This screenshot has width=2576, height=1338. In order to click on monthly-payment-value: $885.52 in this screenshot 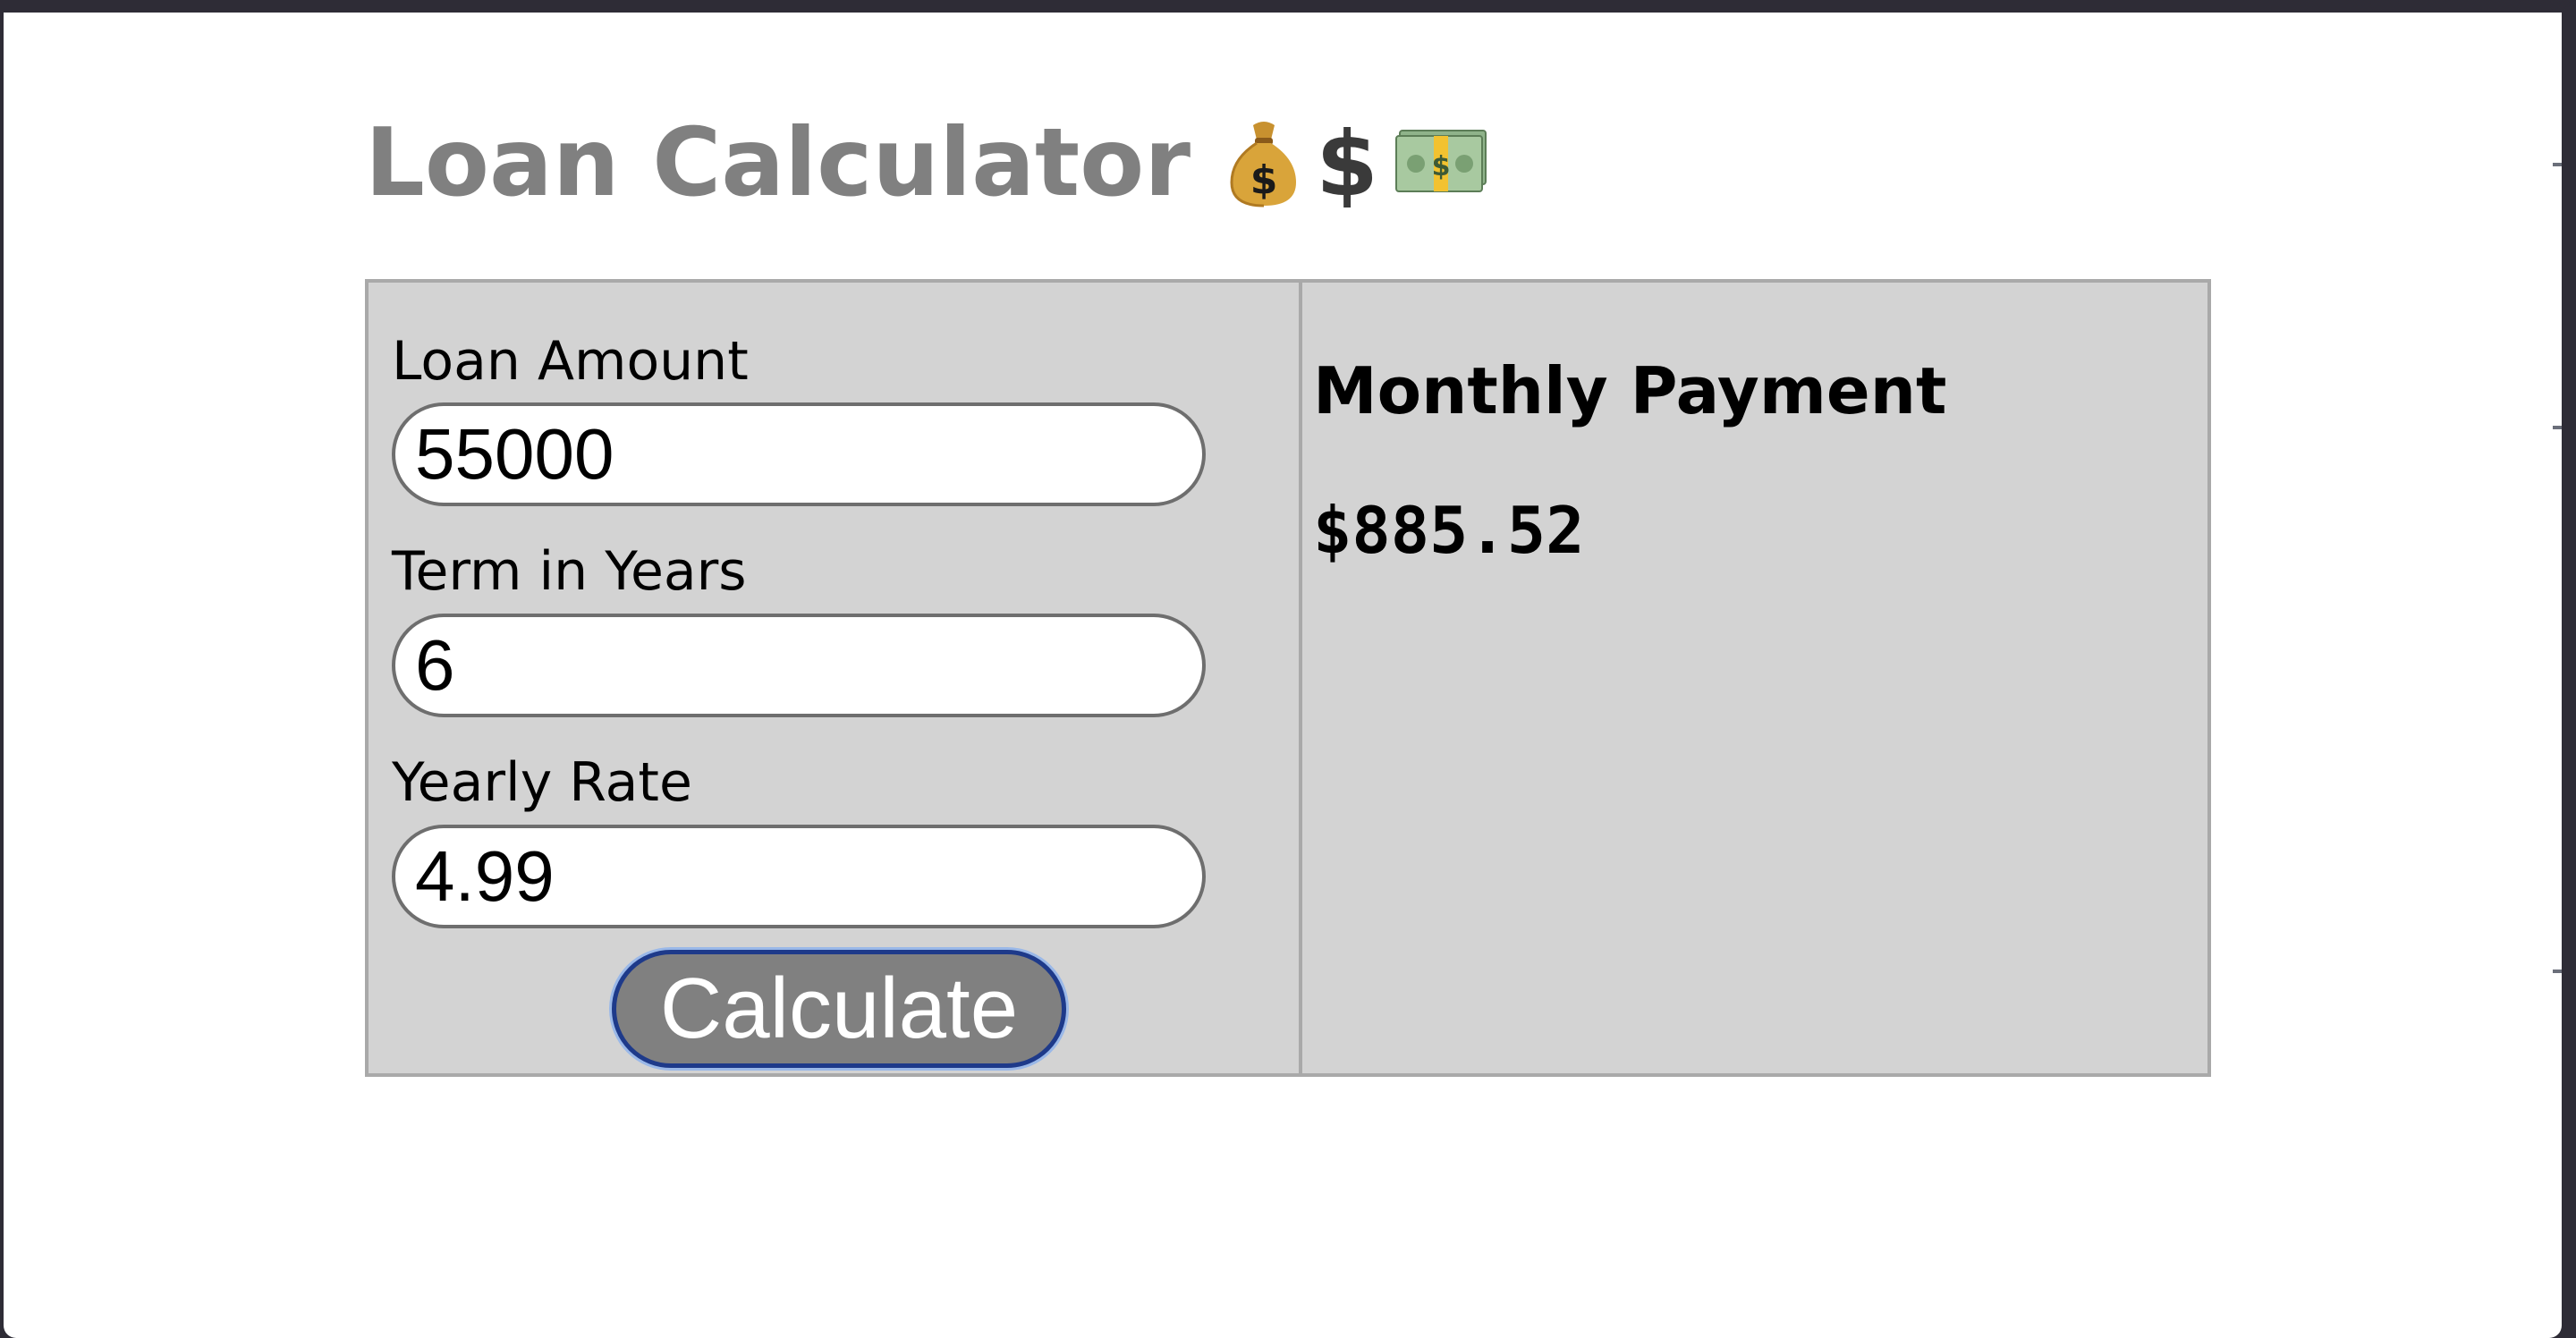, I will do `click(1449, 530)`.